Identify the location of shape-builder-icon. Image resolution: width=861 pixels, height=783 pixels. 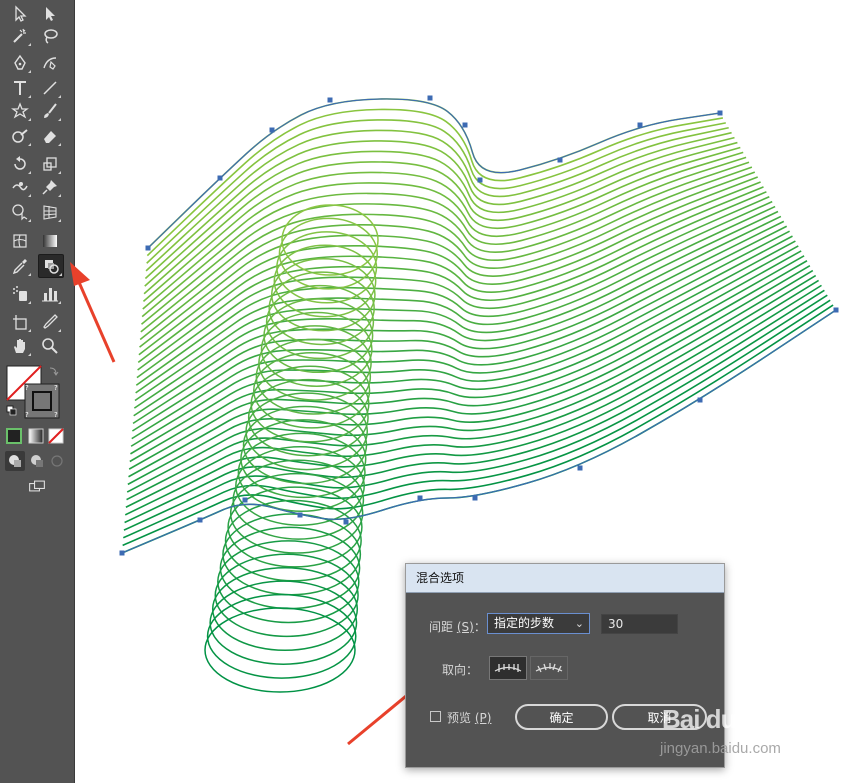
(20, 212).